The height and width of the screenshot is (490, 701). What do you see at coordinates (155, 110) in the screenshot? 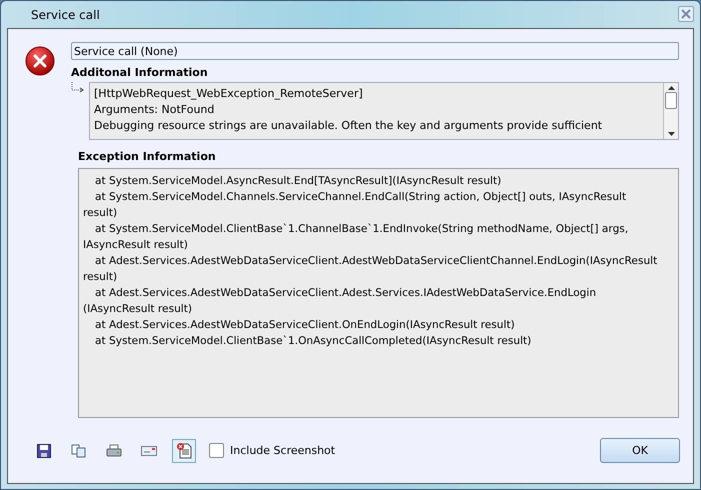
I see `info-line: Arguments: NotFound` at bounding box center [155, 110].